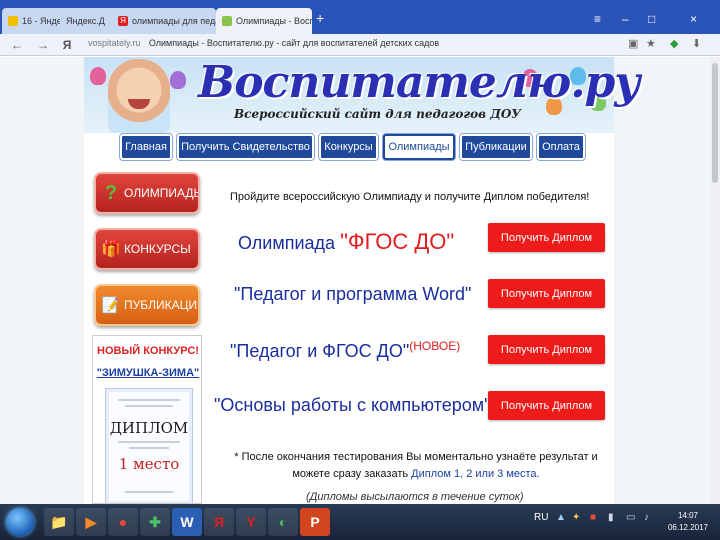 The image size is (720, 540). Describe the element at coordinates (320, 351) in the screenshot. I see `olympiad-name: "Педагог и ФГОС ДО"` at that location.